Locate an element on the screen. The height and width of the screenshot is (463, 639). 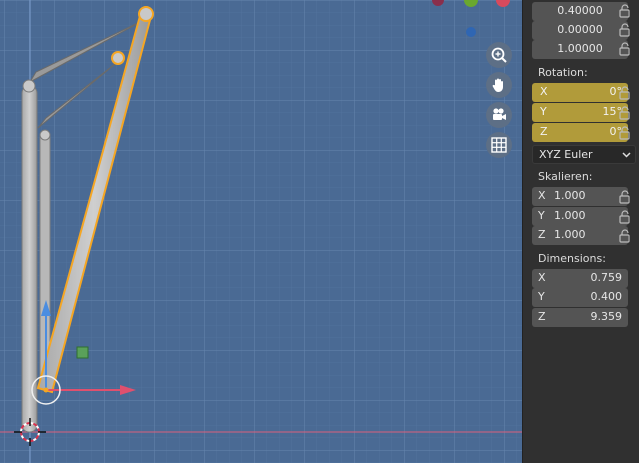
zoom-icon is located at coordinates (499, 55).